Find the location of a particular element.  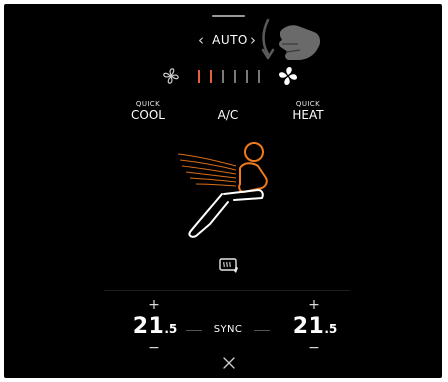

sync-button: SYNC is located at coordinates (228, 330).